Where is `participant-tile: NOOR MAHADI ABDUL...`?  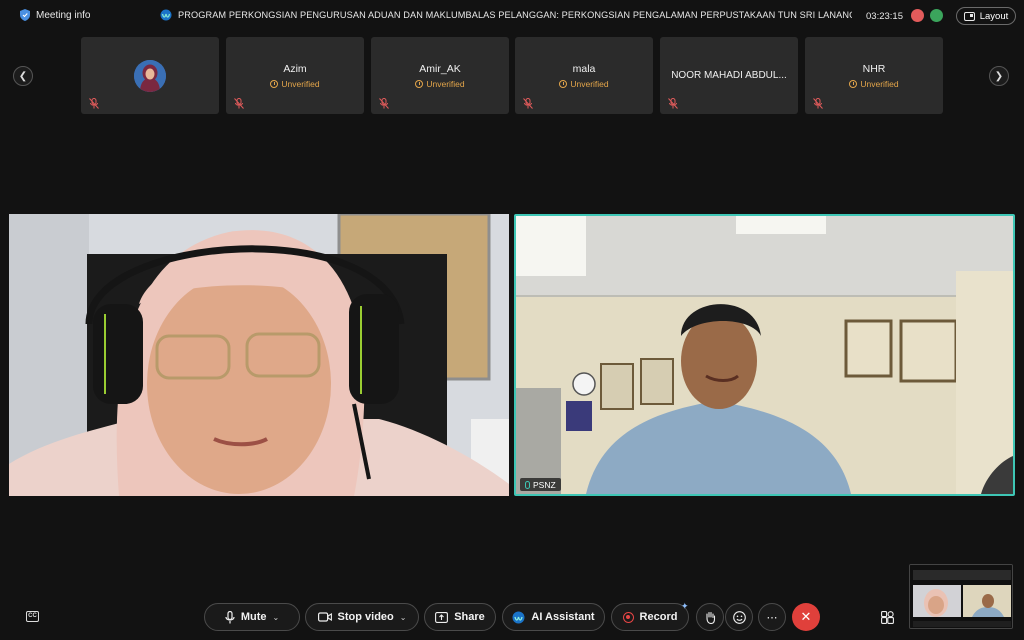 participant-tile: NOOR MAHADI ABDUL... is located at coordinates (729, 75).